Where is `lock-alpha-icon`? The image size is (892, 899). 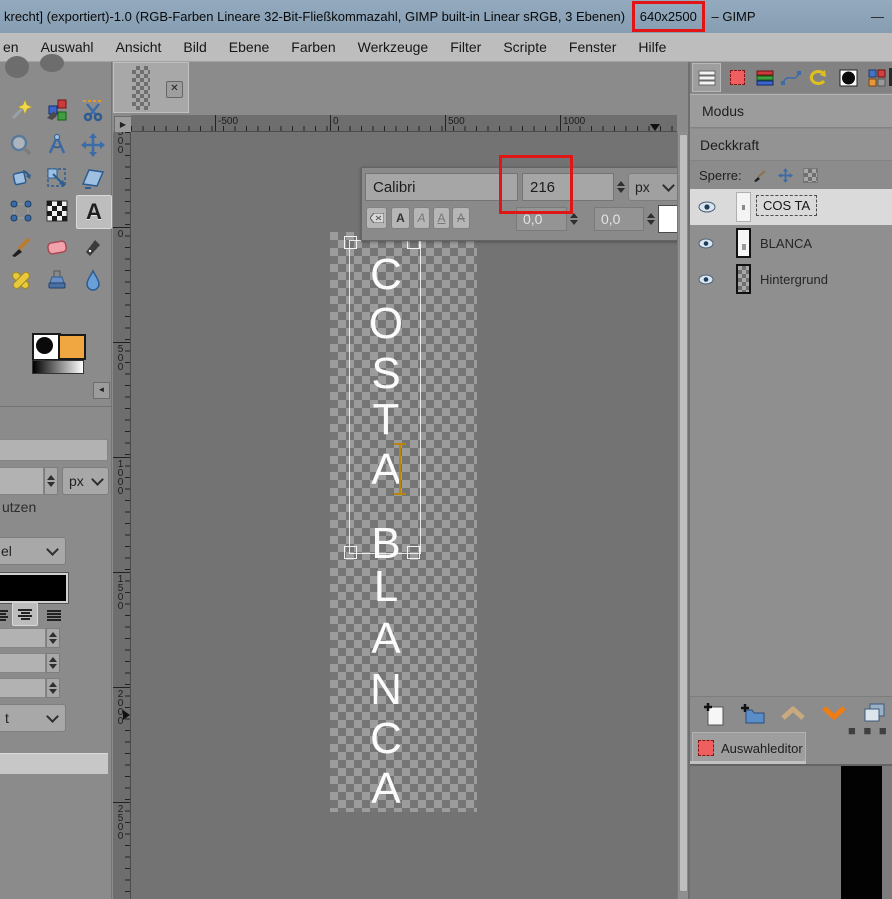
lock-alpha-icon is located at coordinates (810, 175).